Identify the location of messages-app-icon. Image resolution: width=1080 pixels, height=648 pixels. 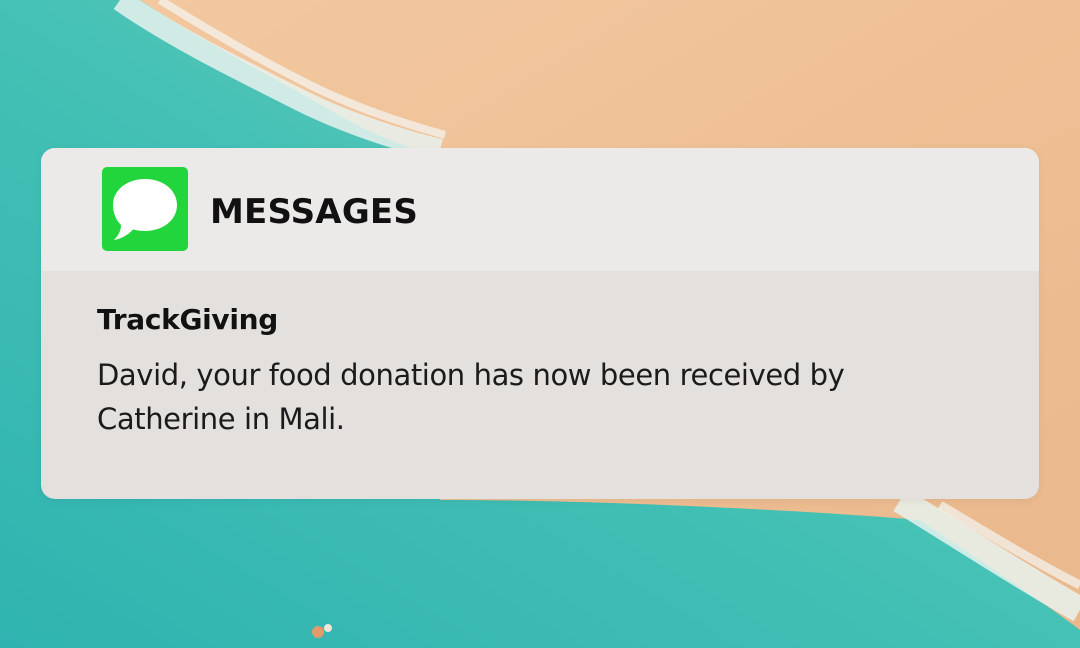
(145, 209).